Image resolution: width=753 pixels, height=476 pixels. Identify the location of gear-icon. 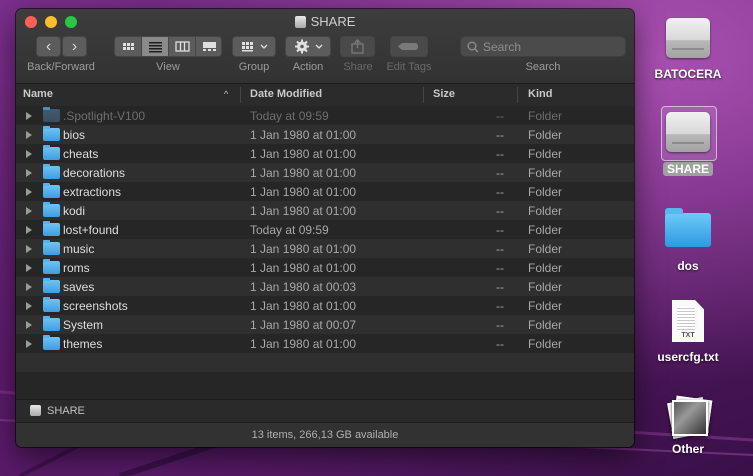
(309, 46).